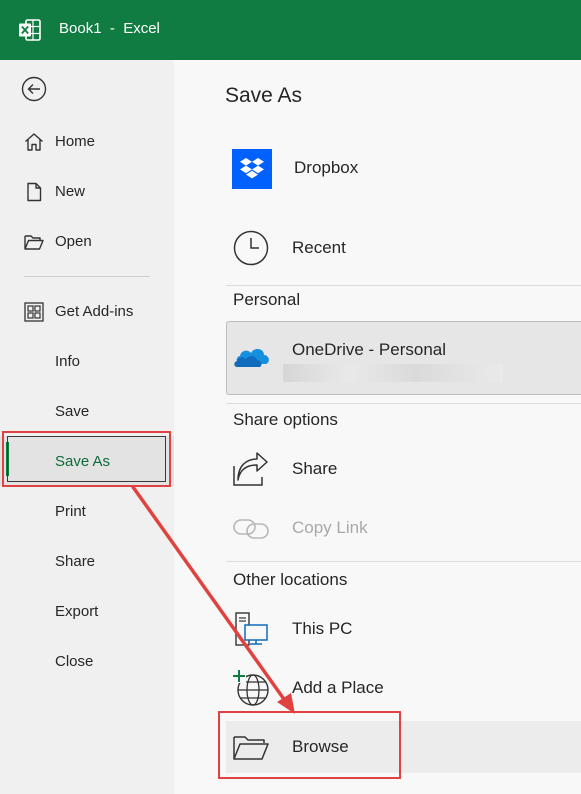 Image resolution: width=581 pixels, height=794 pixels. What do you see at coordinates (290, 579) in the screenshot?
I see `section-heading-other-locations: Other locations` at bounding box center [290, 579].